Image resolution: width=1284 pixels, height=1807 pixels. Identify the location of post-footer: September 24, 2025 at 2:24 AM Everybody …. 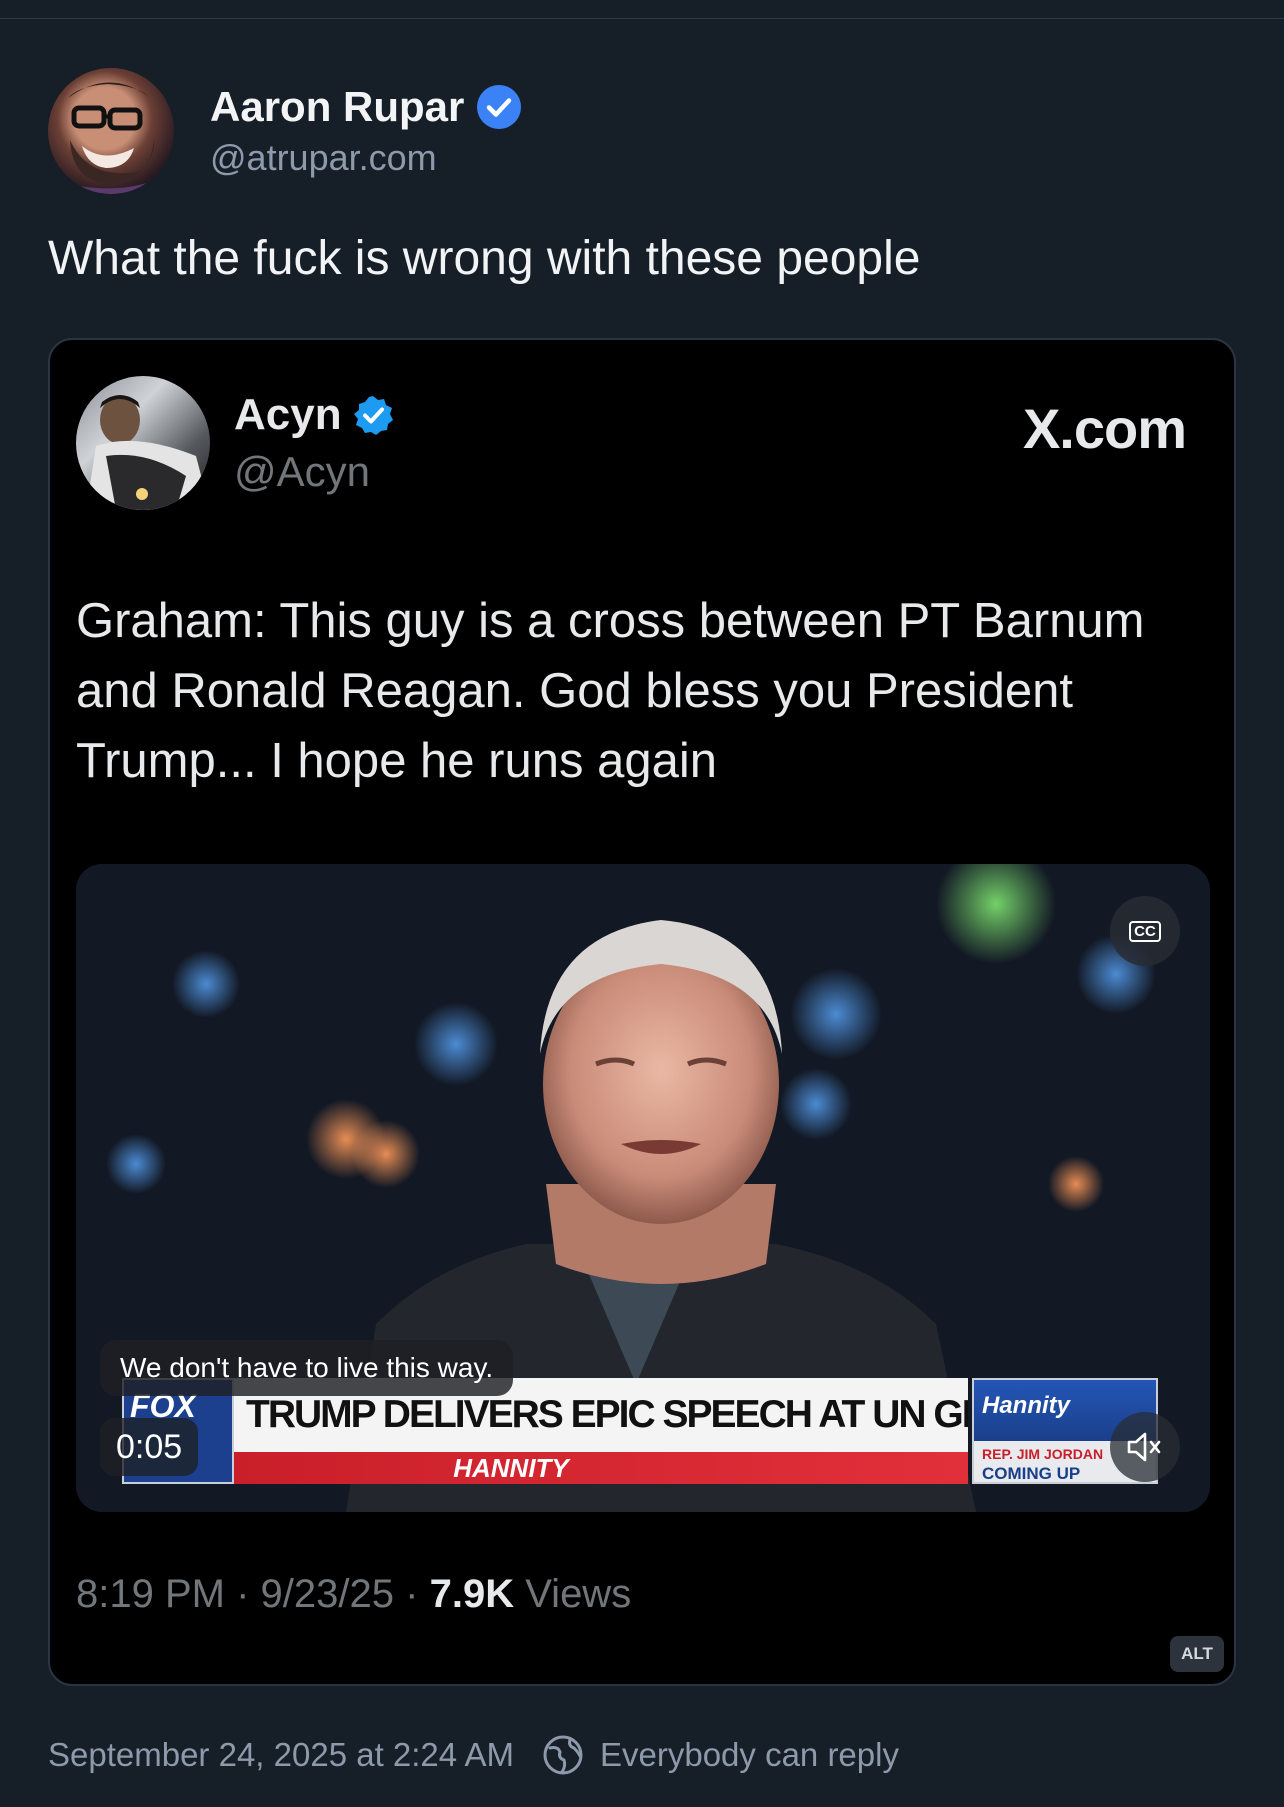
(473, 1755).